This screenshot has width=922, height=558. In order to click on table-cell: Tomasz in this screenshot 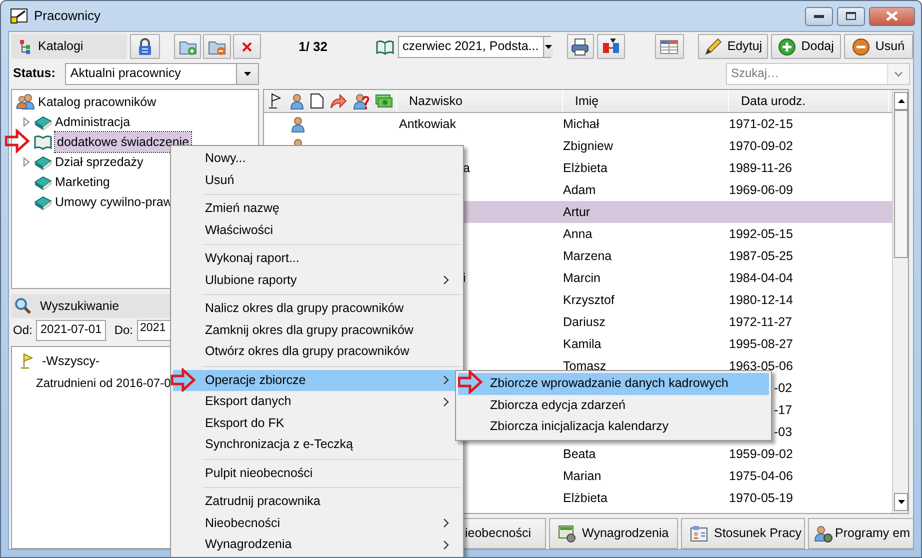, I will do `click(584, 365)`.